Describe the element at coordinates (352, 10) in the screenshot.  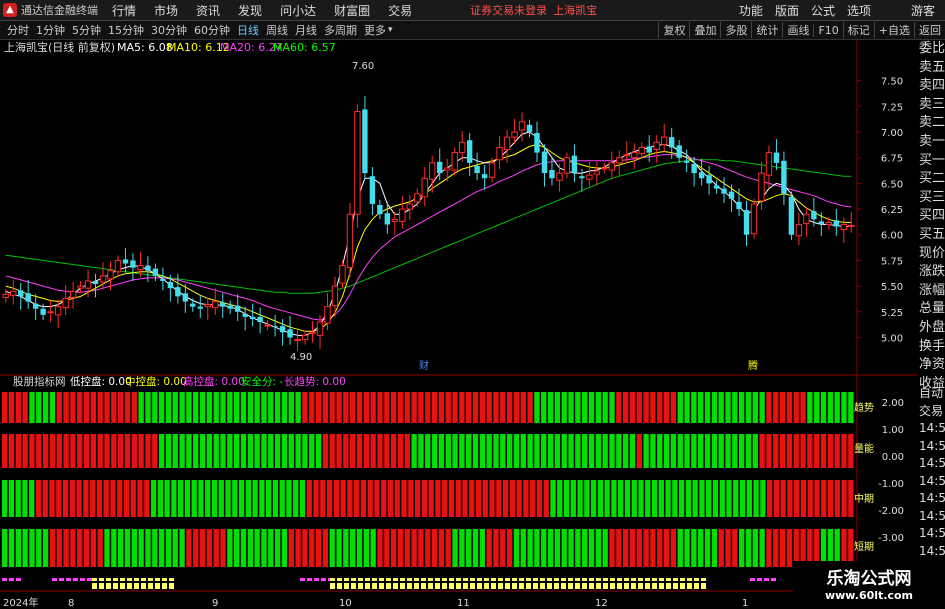
I see `menu-wealth-circle: 财富圈` at that location.